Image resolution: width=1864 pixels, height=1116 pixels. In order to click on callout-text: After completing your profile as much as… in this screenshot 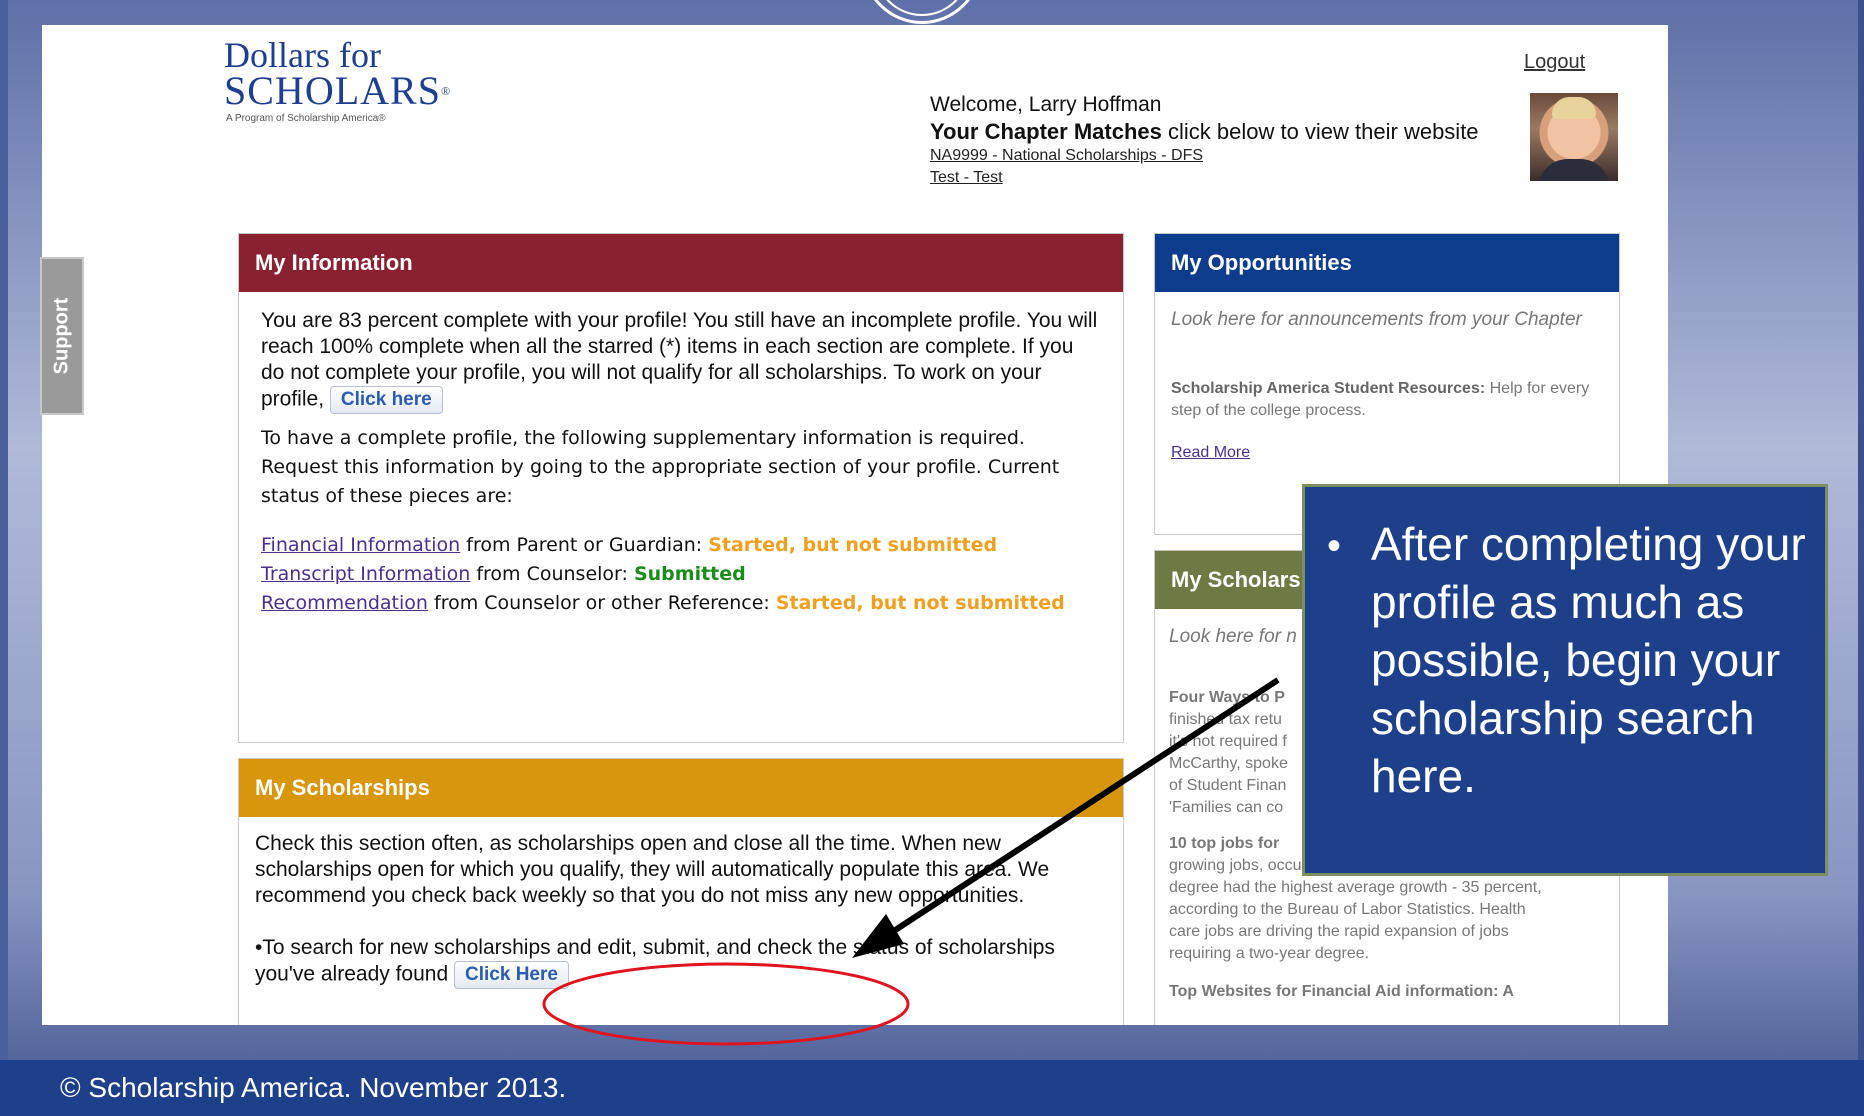, I will do `click(1588, 660)`.